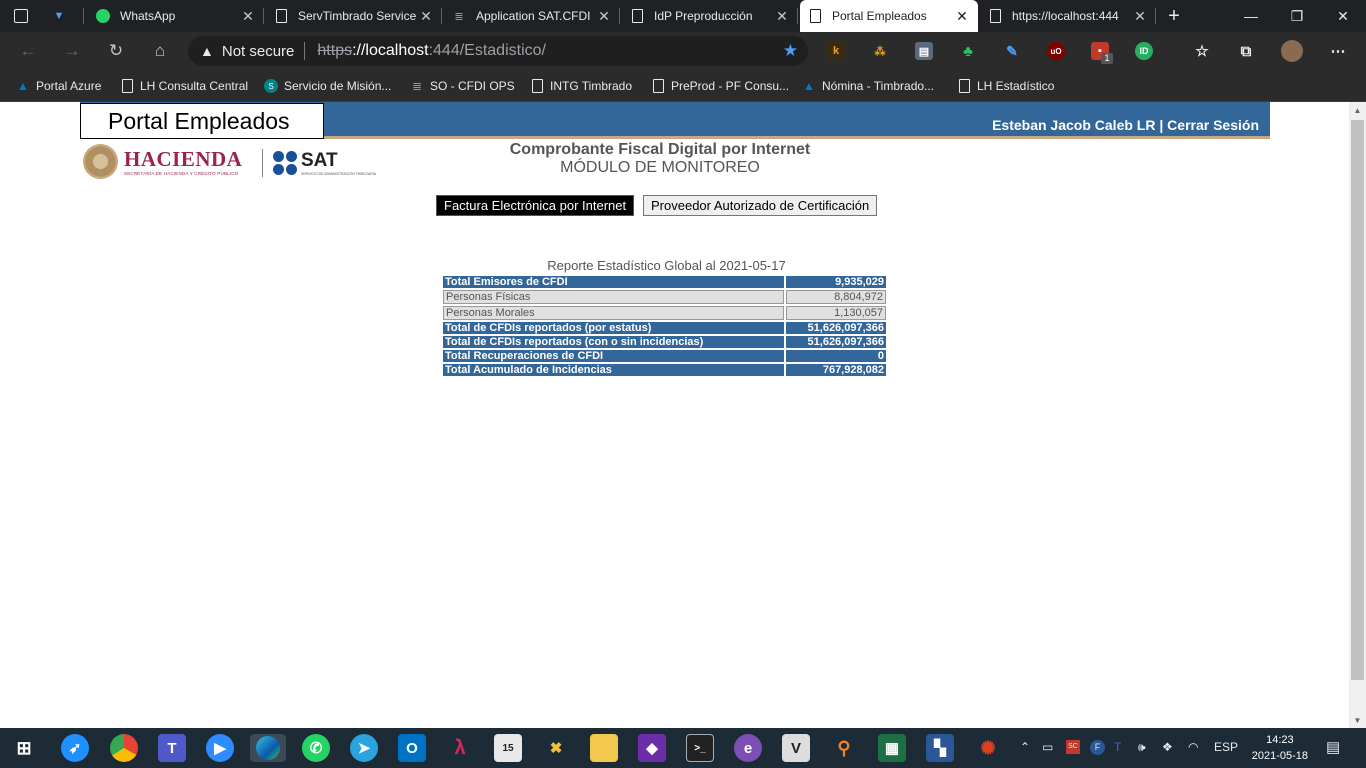 This screenshot has height=768, width=1366. I want to click on tools-icon: ✖, so click(556, 748).